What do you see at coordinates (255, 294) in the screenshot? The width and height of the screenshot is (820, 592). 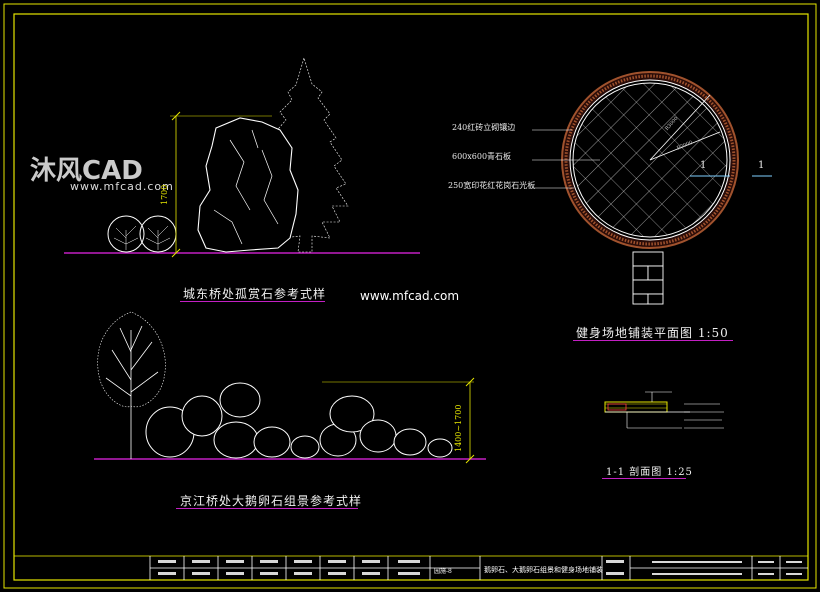 I see `drawing1-title: 城东桥处孤赏石参考式样` at bounding box center [255, 294].